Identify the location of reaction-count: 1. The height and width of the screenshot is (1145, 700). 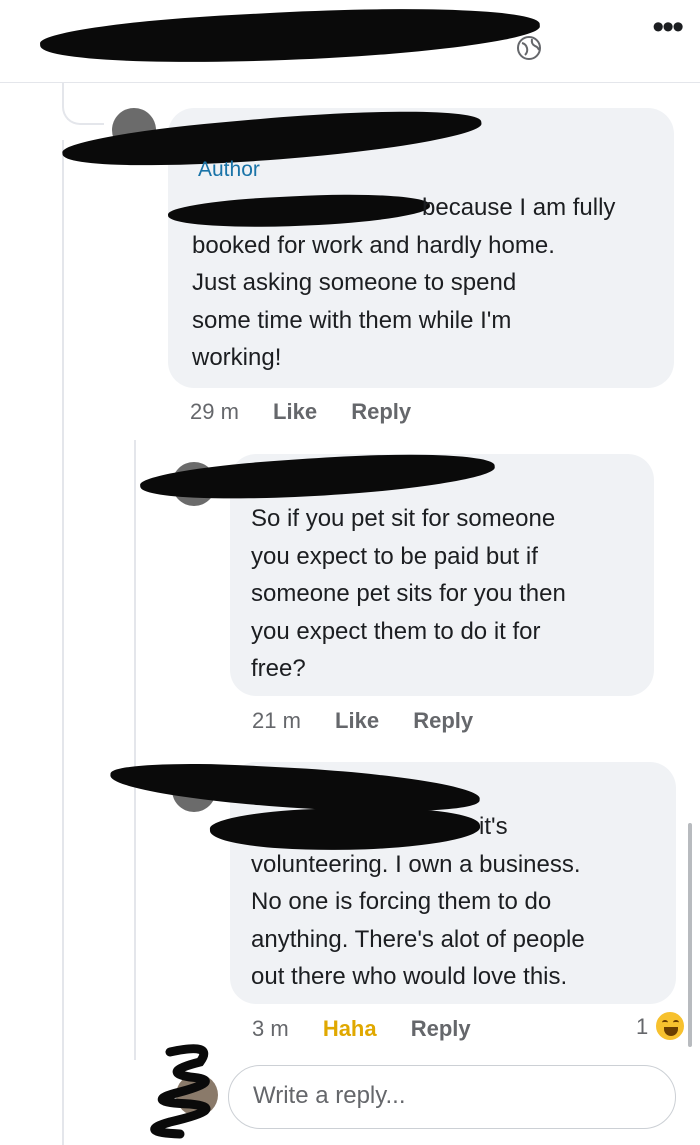
(642, 1027).